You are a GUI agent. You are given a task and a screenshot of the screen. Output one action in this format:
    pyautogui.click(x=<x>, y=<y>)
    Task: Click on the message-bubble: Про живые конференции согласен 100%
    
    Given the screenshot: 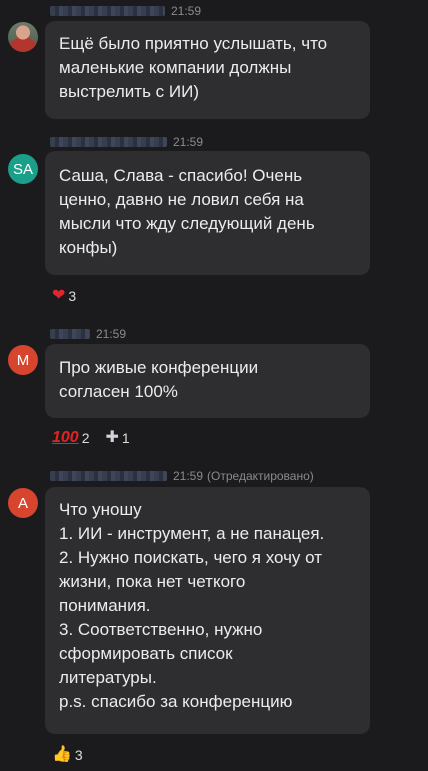 What is the action you would take?
    pyautogui.click(x=207, y=381)
    